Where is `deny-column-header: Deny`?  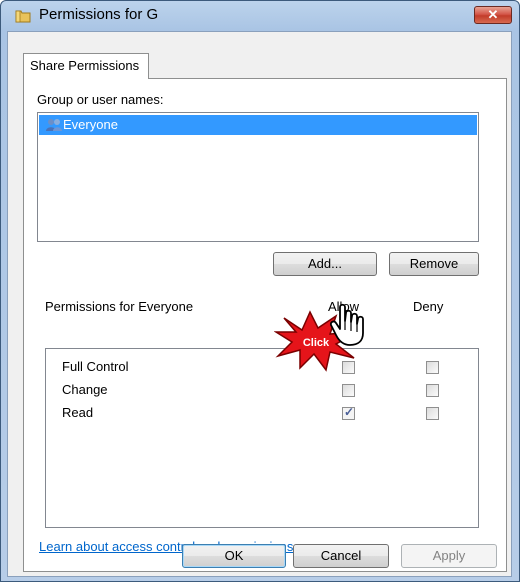
deny-column-header: Deny is located at coordinates (428, 306).